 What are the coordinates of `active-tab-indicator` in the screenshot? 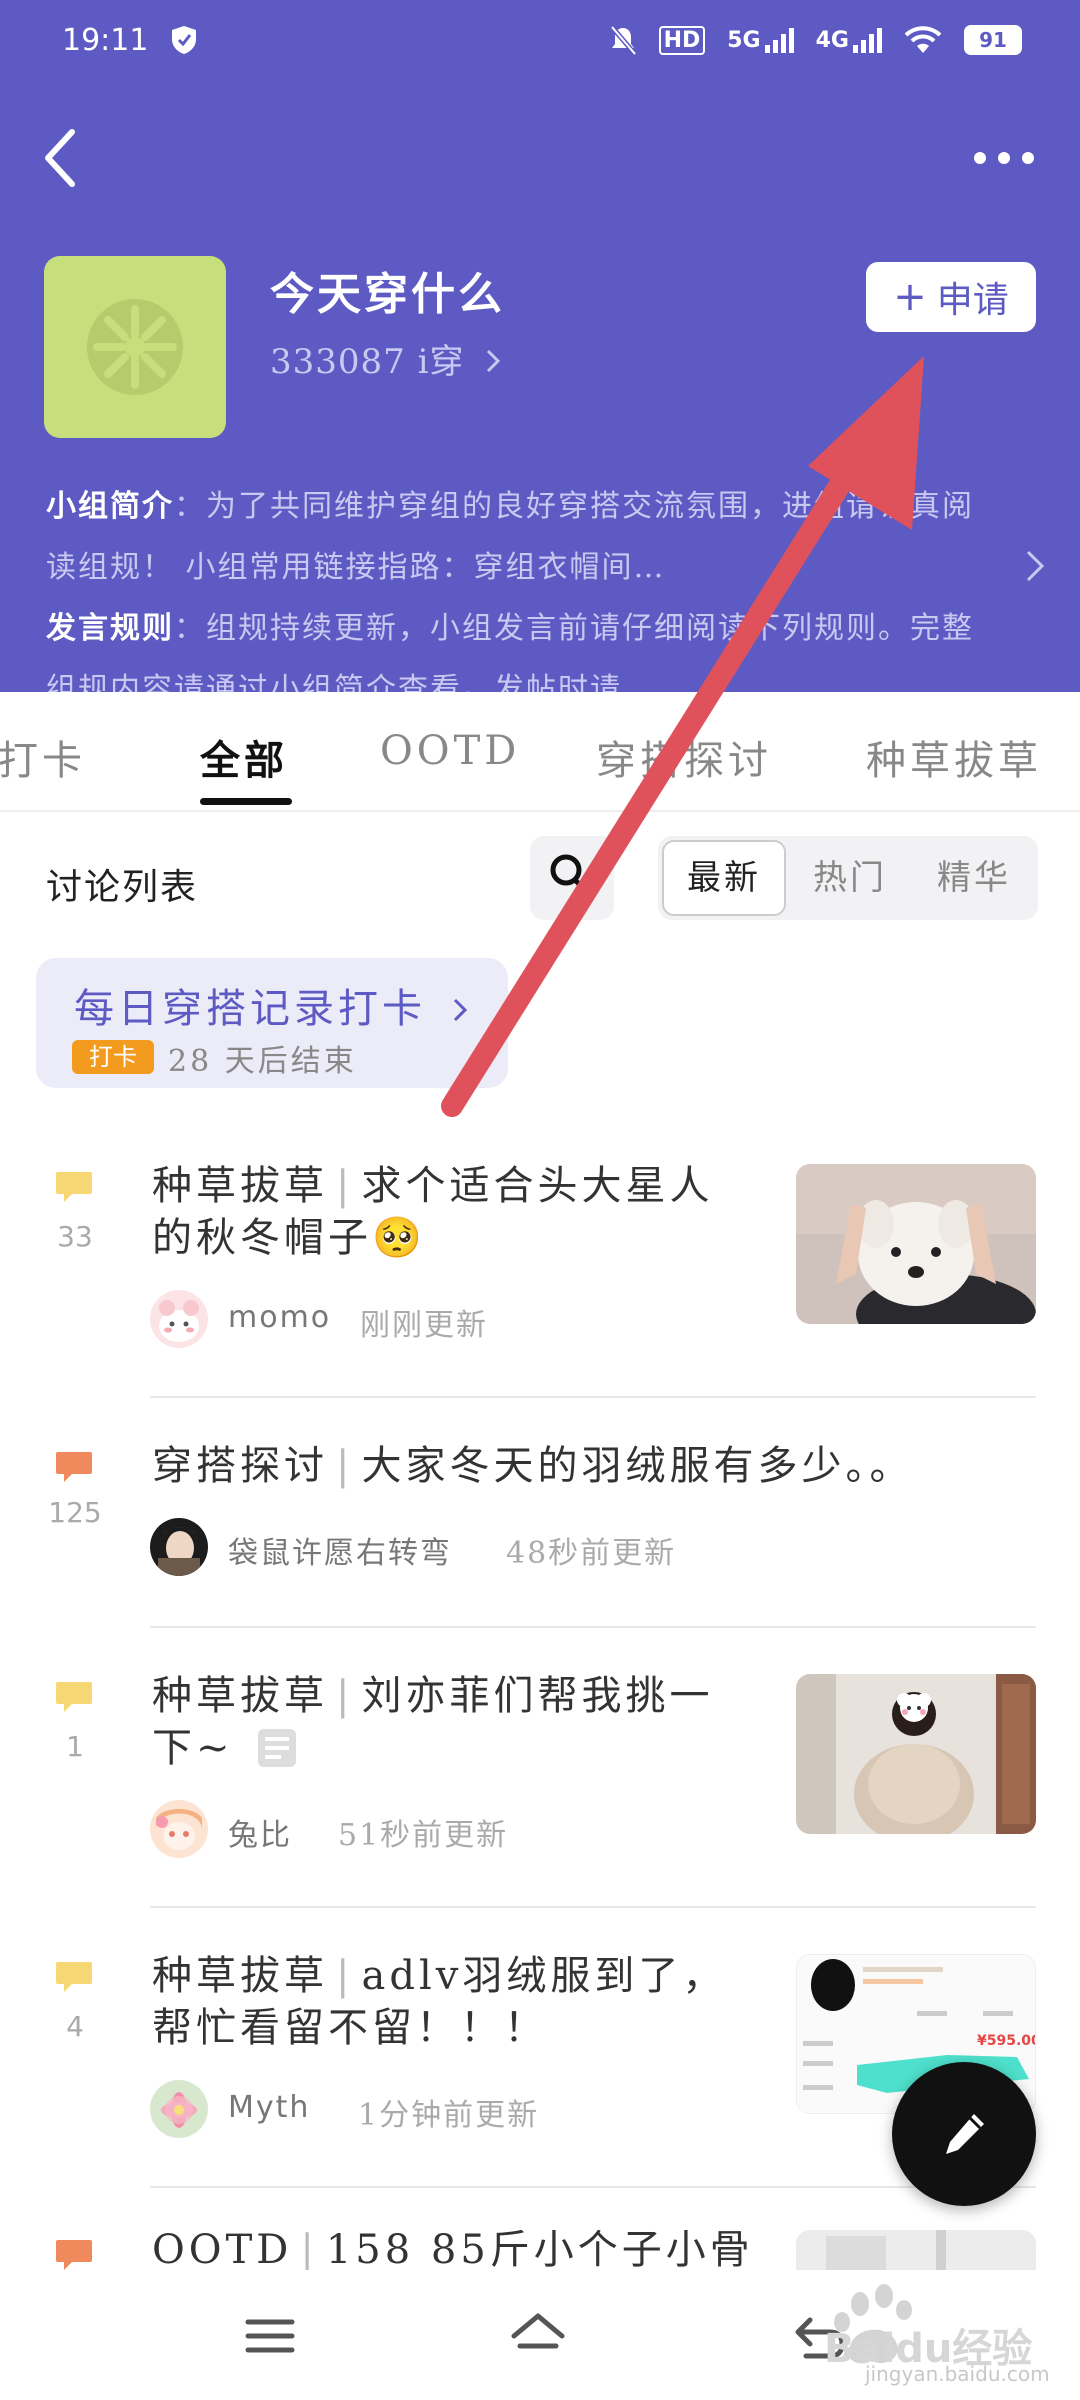 It's located at (246, 801).